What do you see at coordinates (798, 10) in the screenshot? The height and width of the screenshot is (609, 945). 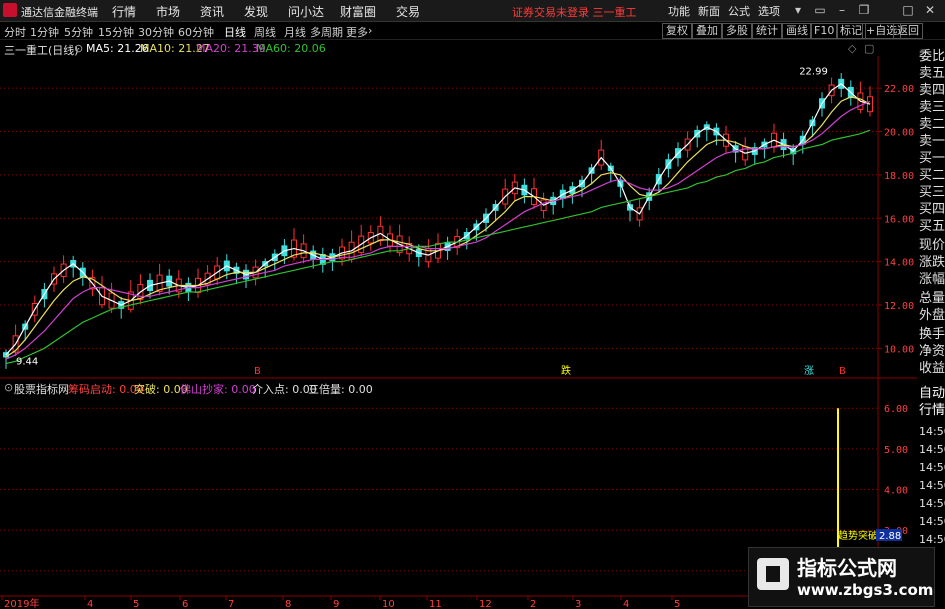 I see `skin-icon: ▾` at bounding box center [798, 10].